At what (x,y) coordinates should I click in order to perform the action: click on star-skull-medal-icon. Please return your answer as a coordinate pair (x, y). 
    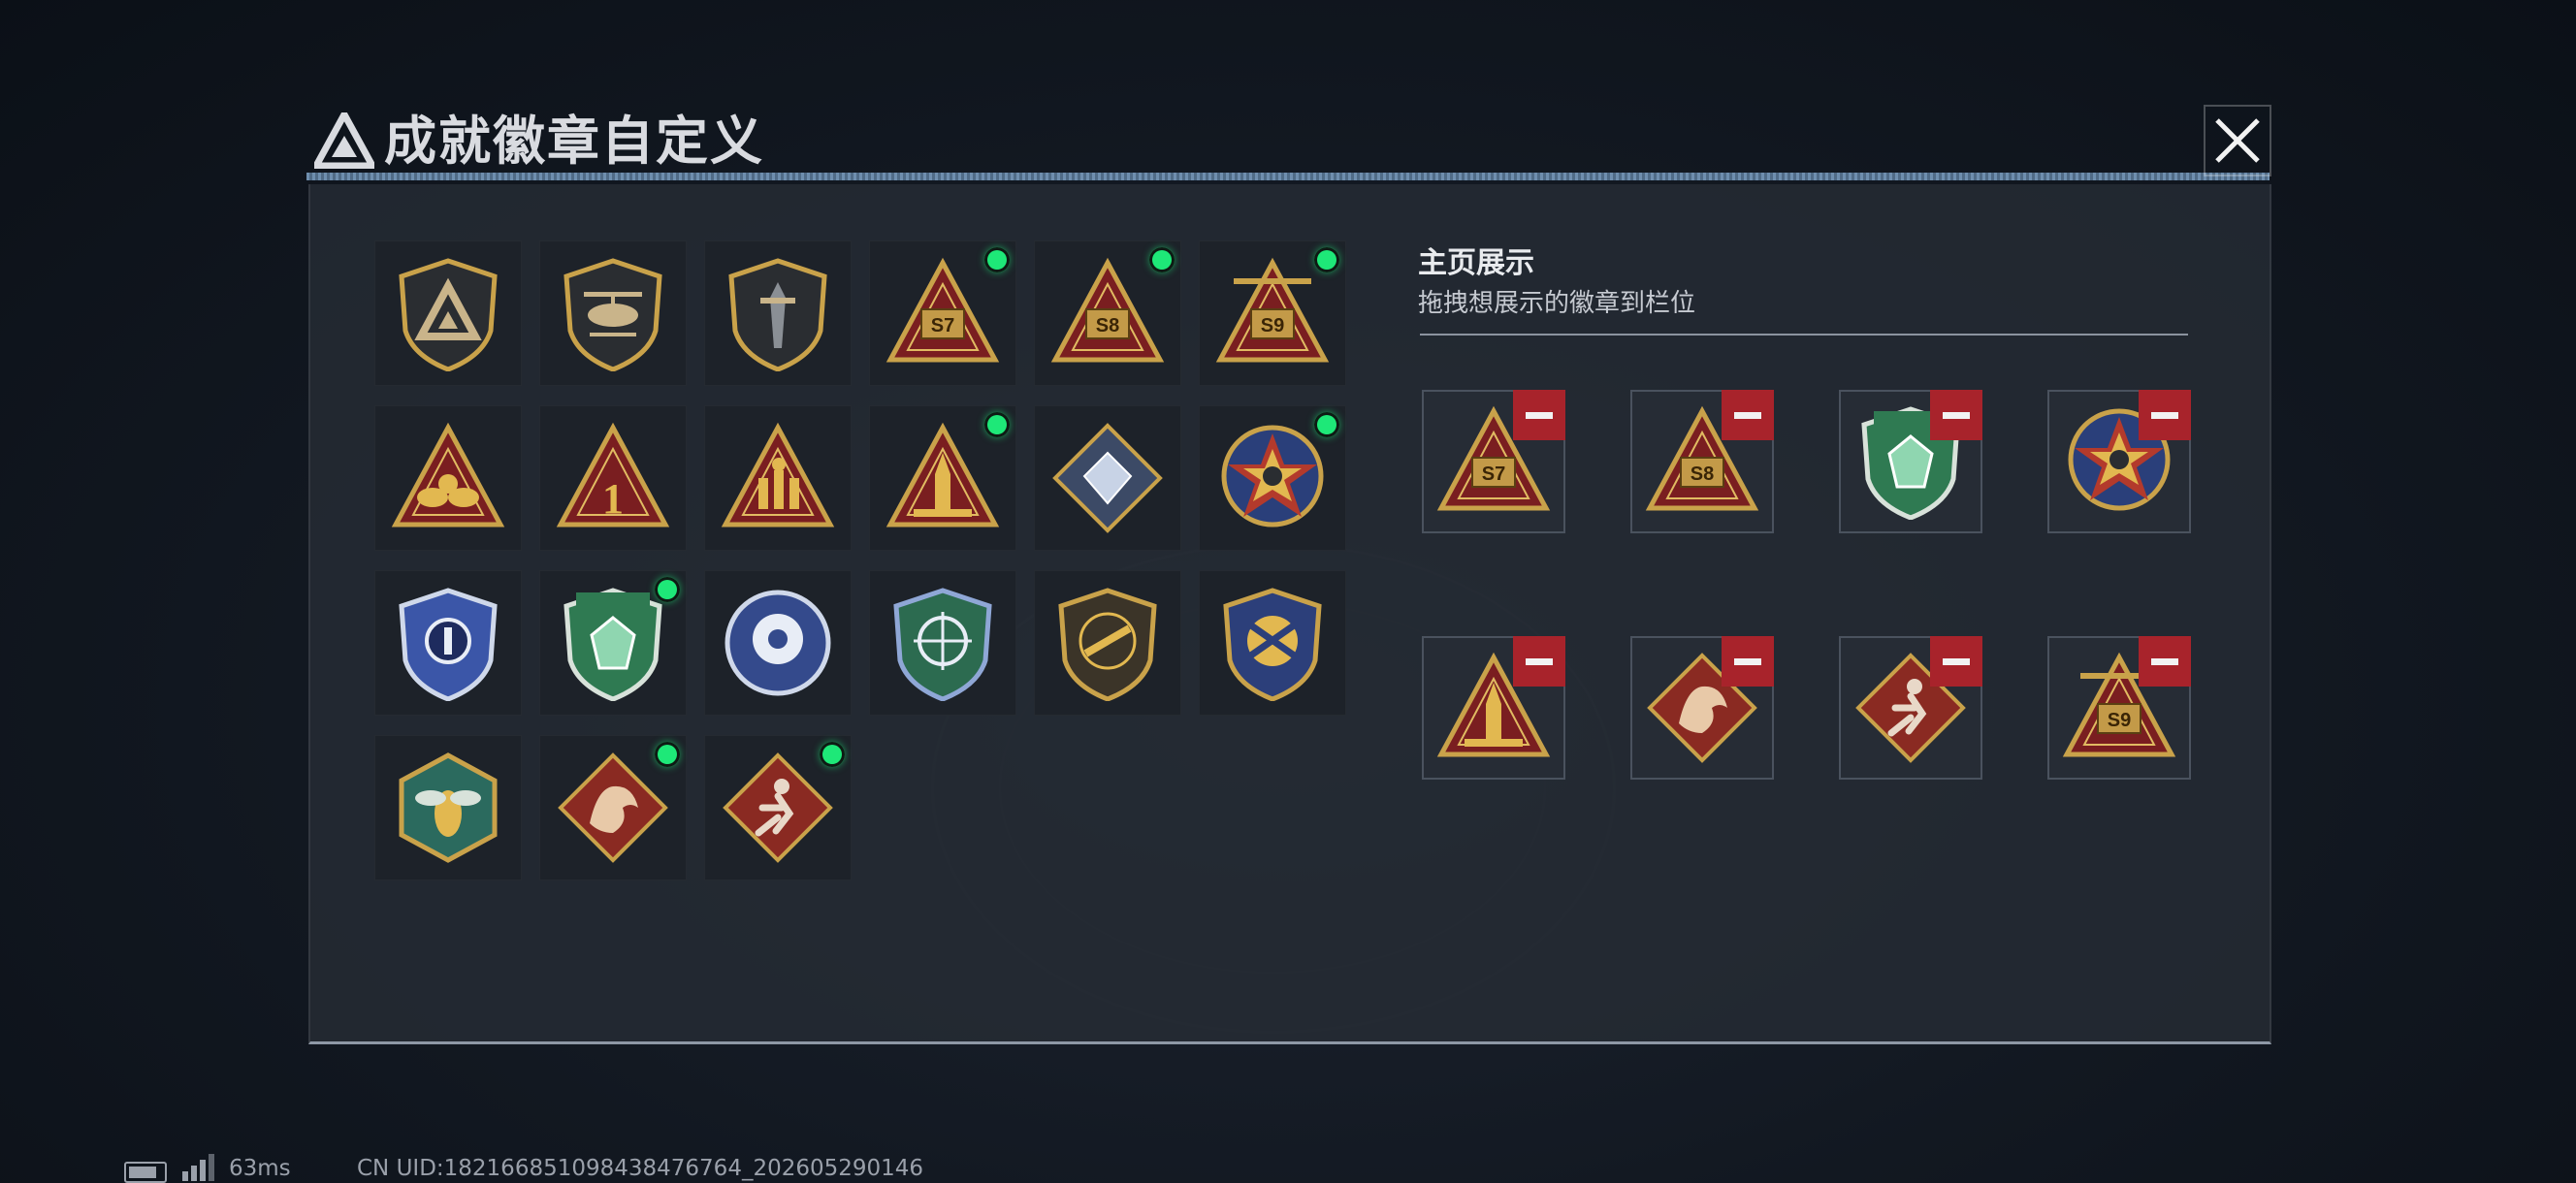
    Looking at the image, I should click on (1272, 476).